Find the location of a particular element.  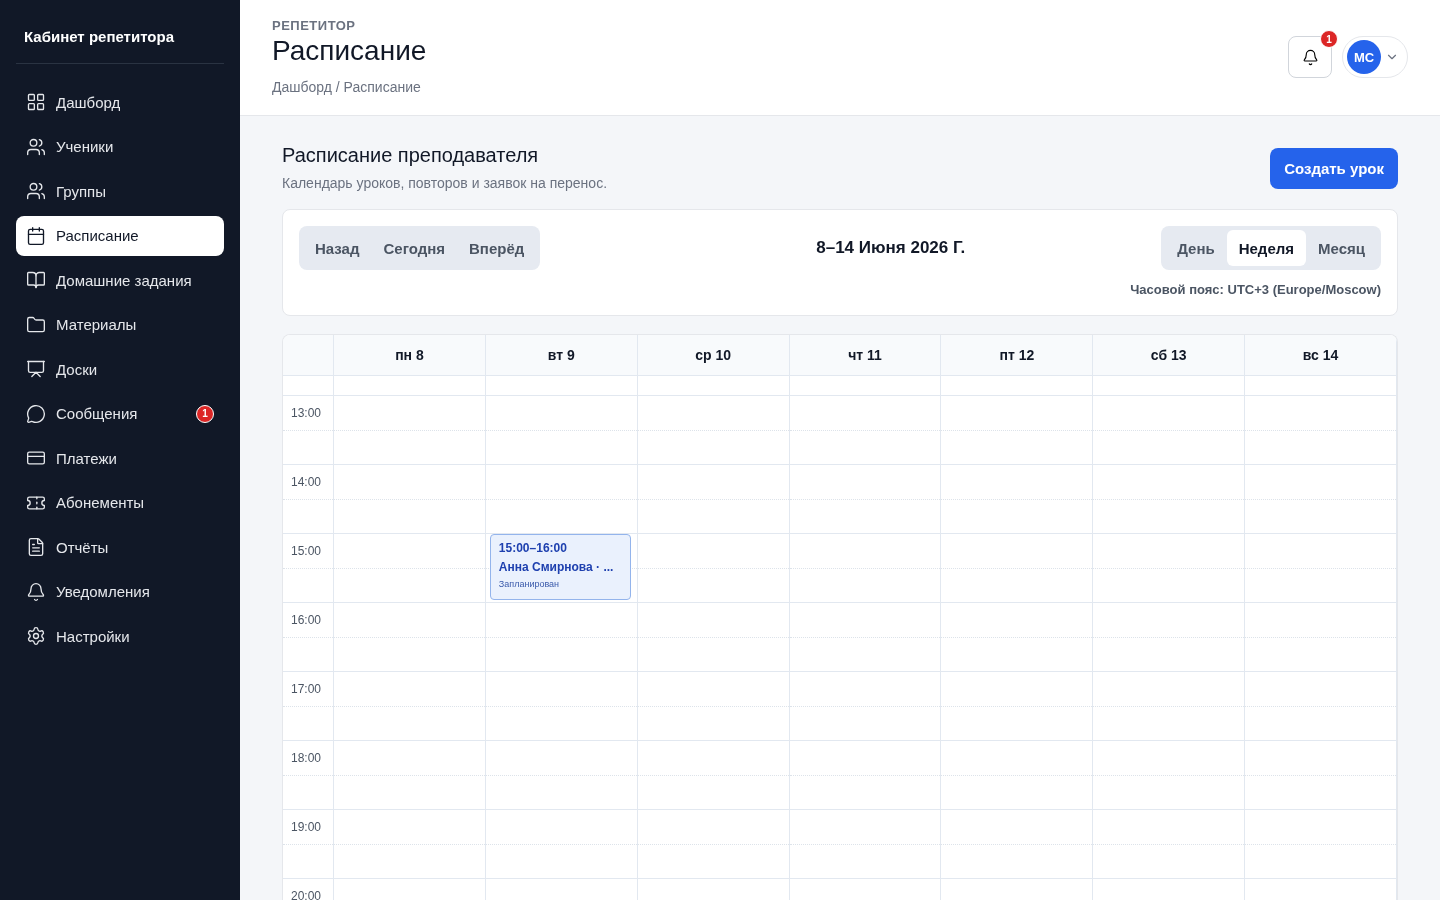

sidebar-item: Уведомления is located at coordinates (120, 591).